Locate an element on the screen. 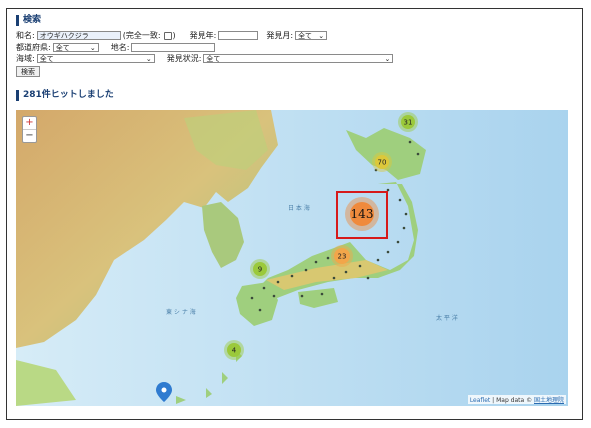  zoom-out-button: − is located at coordinates (29, 136).